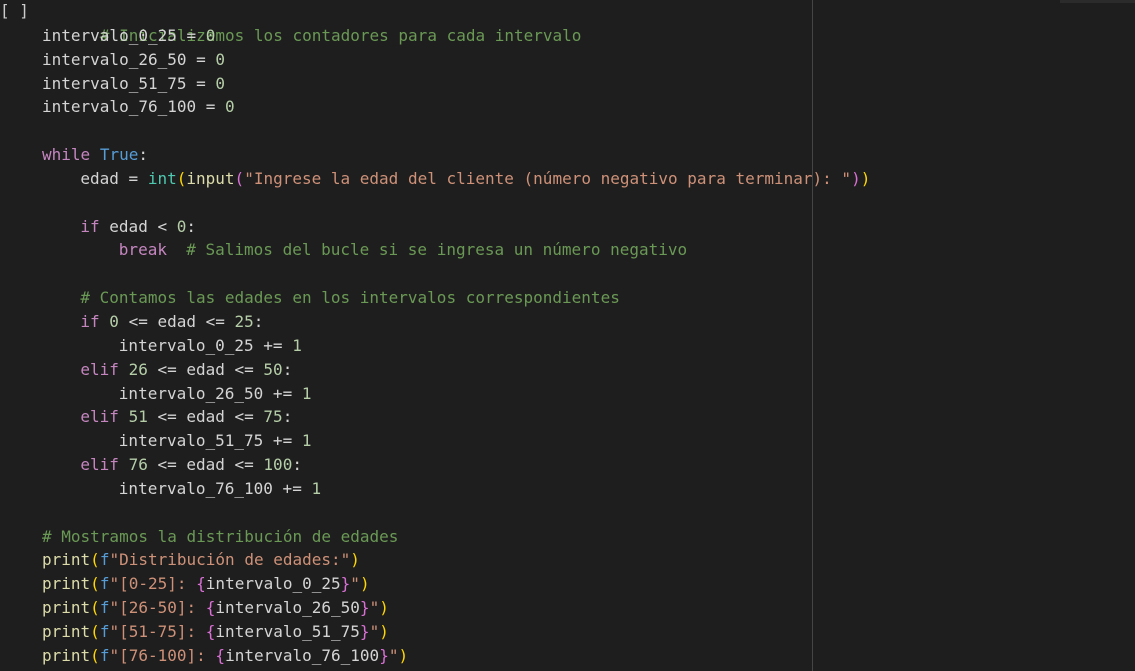 The height and width of the screenshot is (671, 1135). What do you see at coordinates (220, 536) in the screenshot?
I see `comment: # Mostramos la distribución de edades` at bounding box center [220, 536].